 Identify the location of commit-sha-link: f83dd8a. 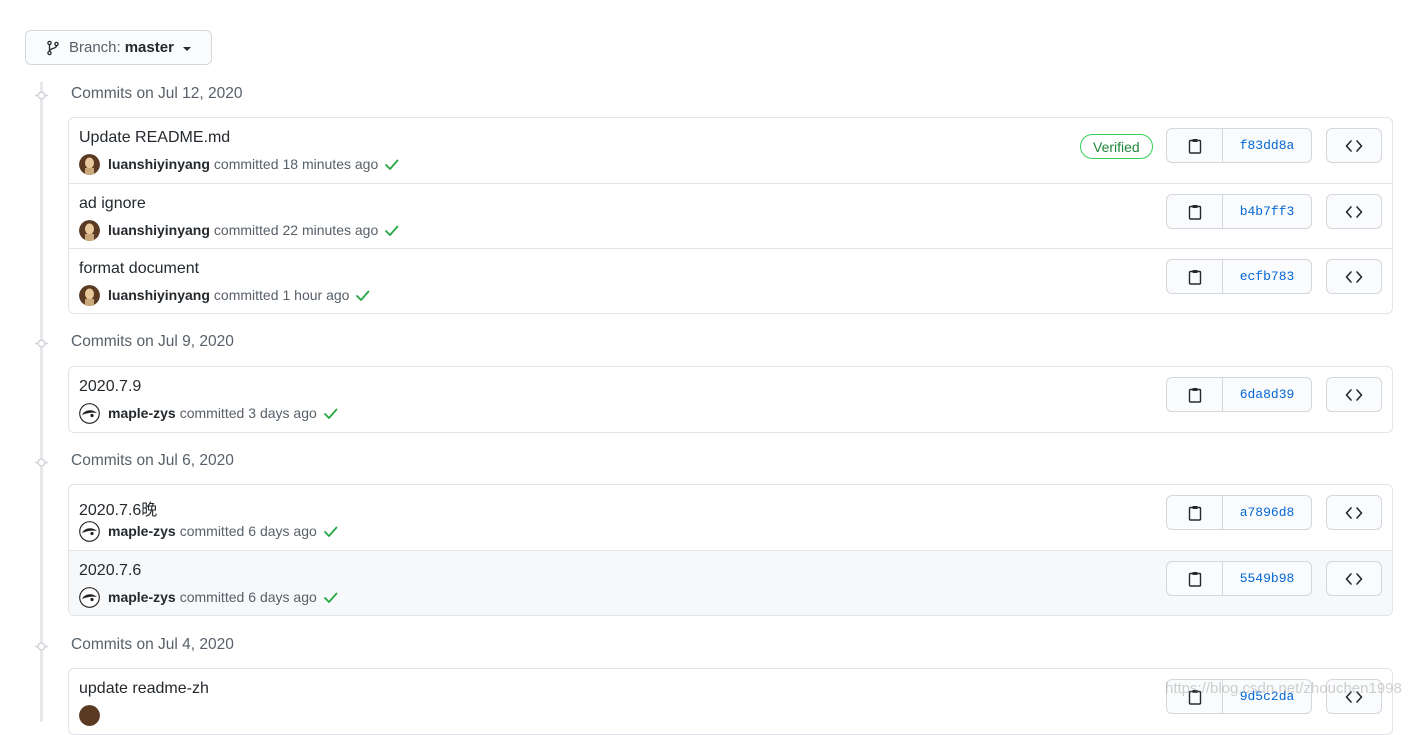
(1267, 145).